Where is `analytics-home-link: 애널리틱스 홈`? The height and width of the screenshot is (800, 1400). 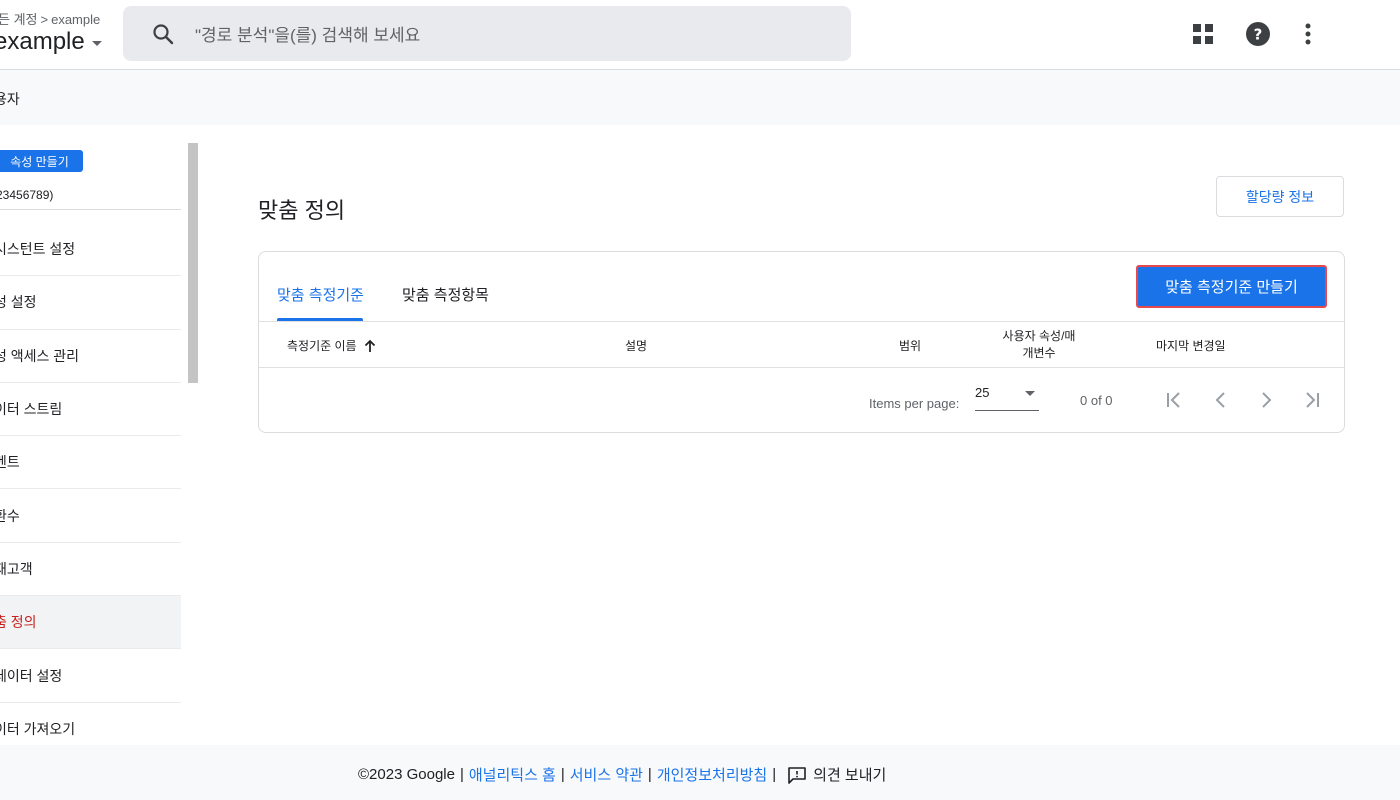 analytics-home-link: 애널리틱스 홈 is located at coordinates (512, 774).